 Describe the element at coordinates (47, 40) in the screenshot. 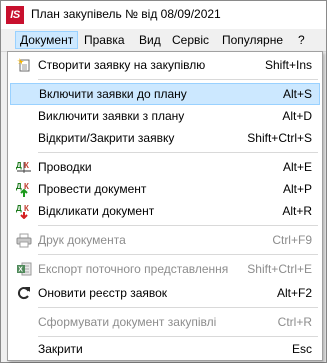

I see `menu-document: Документ` at that location.